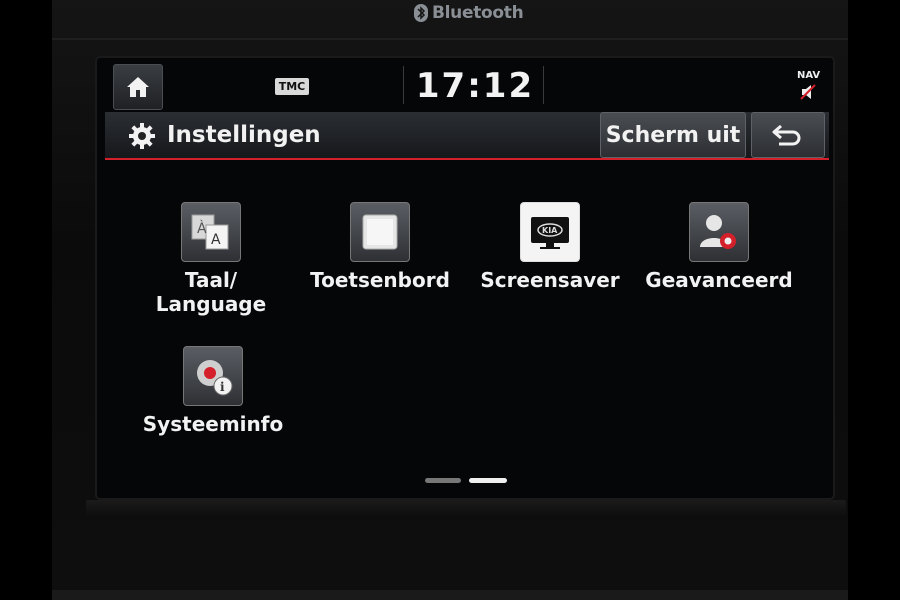 This screenshot has height=600, width=900. What do you see at coordinates (216, 240) in the screenshot?
I see `svg-text: A` at bounding box center [216, 240].